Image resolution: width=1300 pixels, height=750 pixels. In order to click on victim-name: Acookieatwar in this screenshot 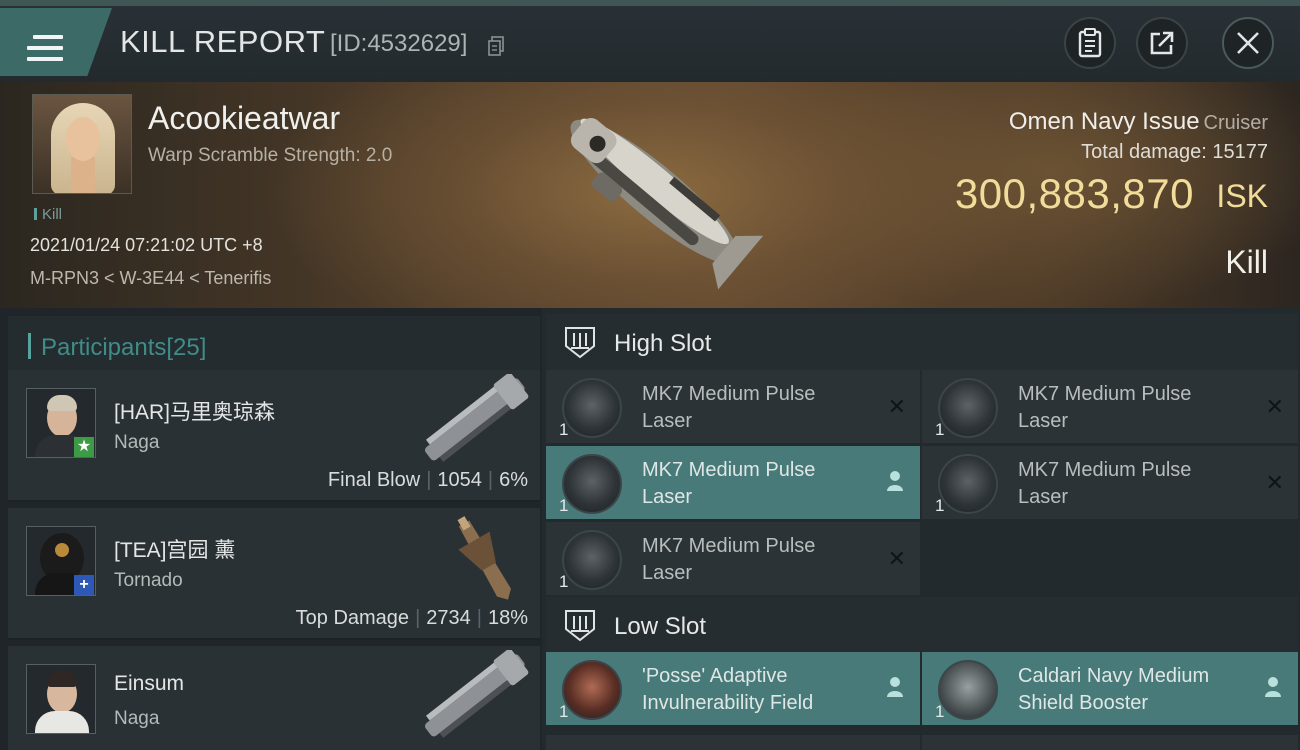, I will do `click(244, 118)`.